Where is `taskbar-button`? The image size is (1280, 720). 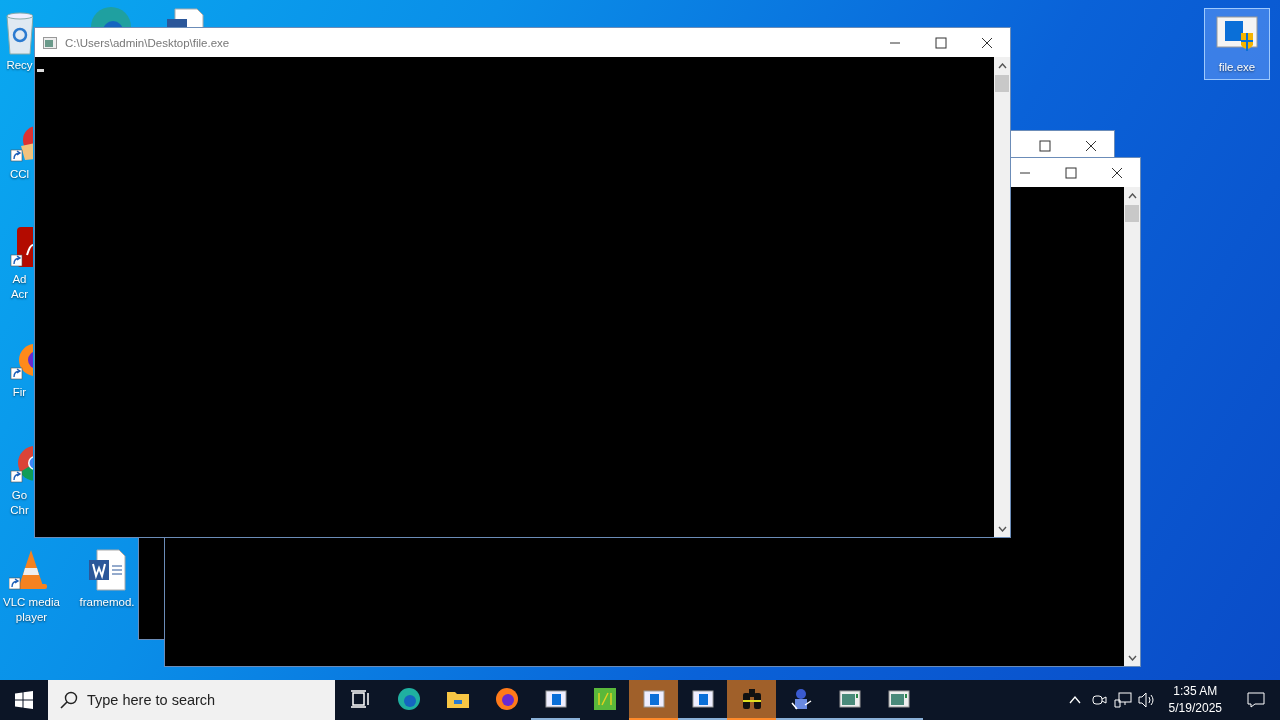 taskbar-button is located at coordinates (751, 700).